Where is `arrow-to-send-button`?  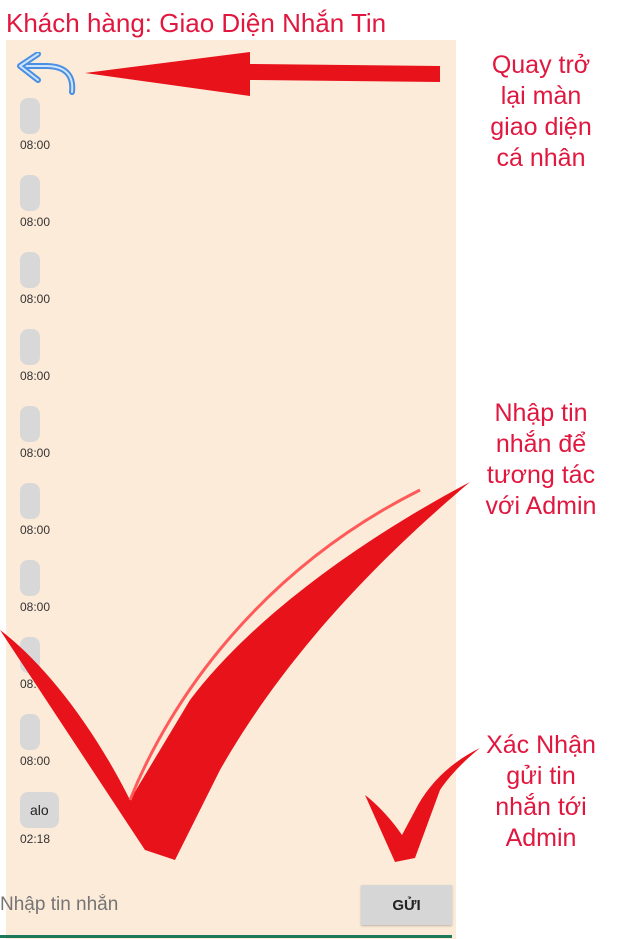 arrow-to-send-button is located at coordinates (422, 805).